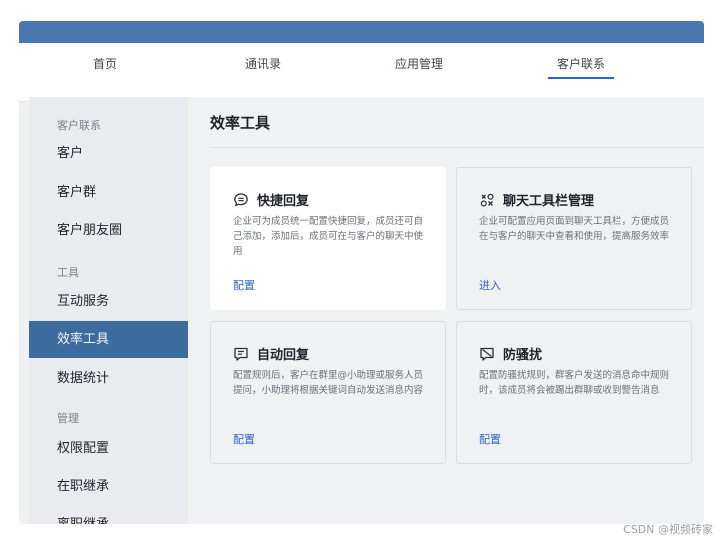  I want to click on enter-link: 进入, so click(490, 285).